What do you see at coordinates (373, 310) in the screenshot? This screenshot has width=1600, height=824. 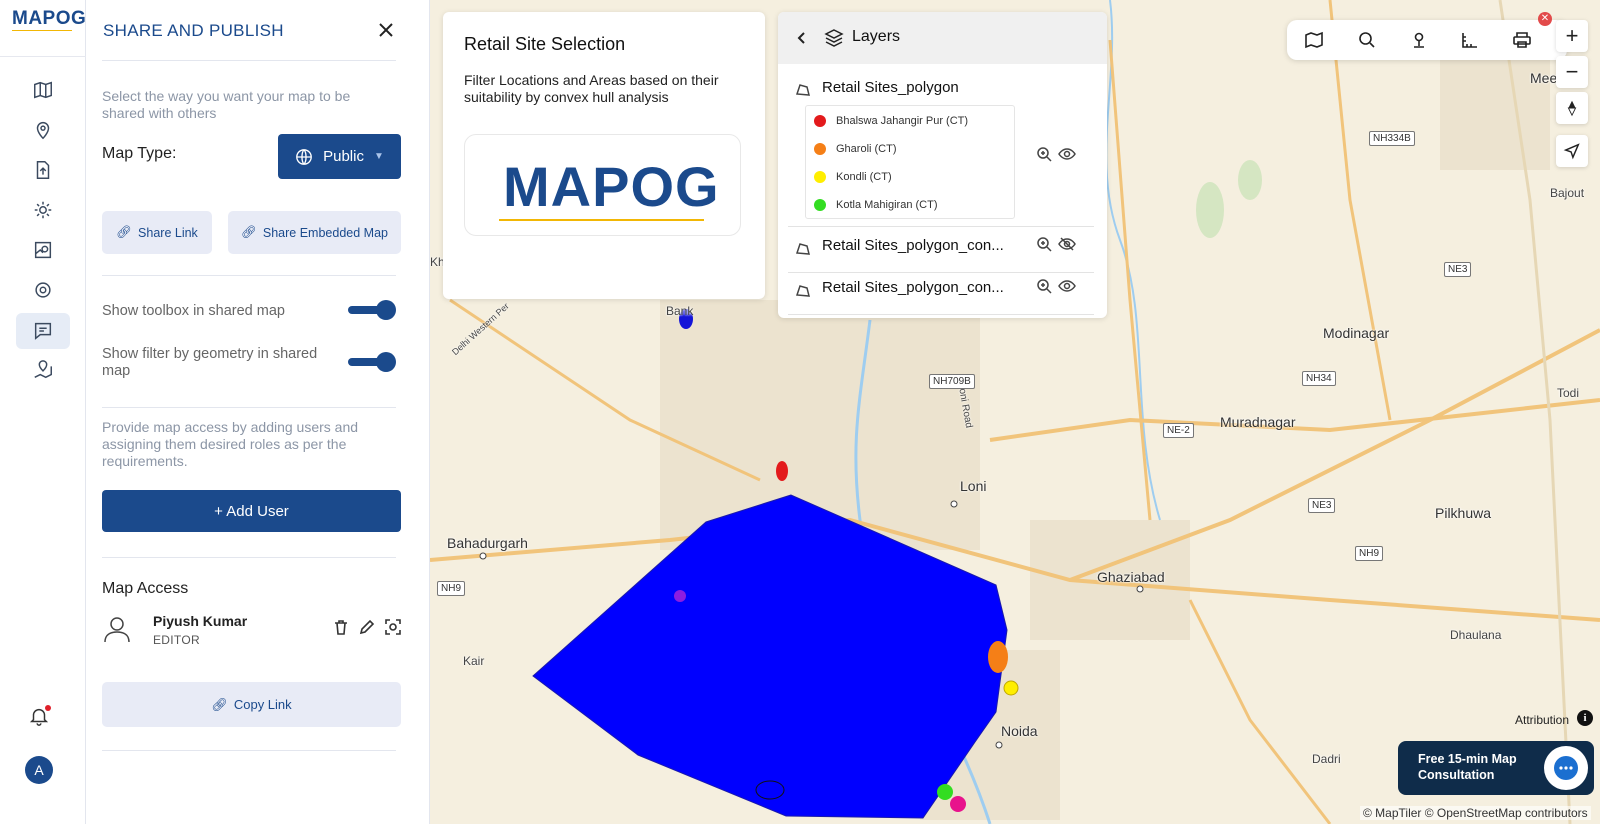 I see `toggle-toolbox-switch` at bounding box center [373, 310].